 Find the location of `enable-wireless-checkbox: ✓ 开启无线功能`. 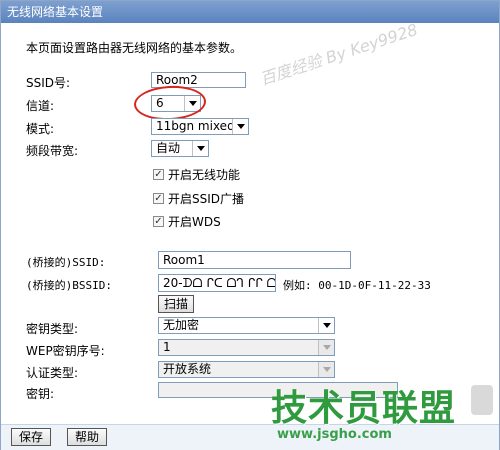

enable-wireless-checkbox: ✓ 开启无线功能 is located at coordinates (196, 174).